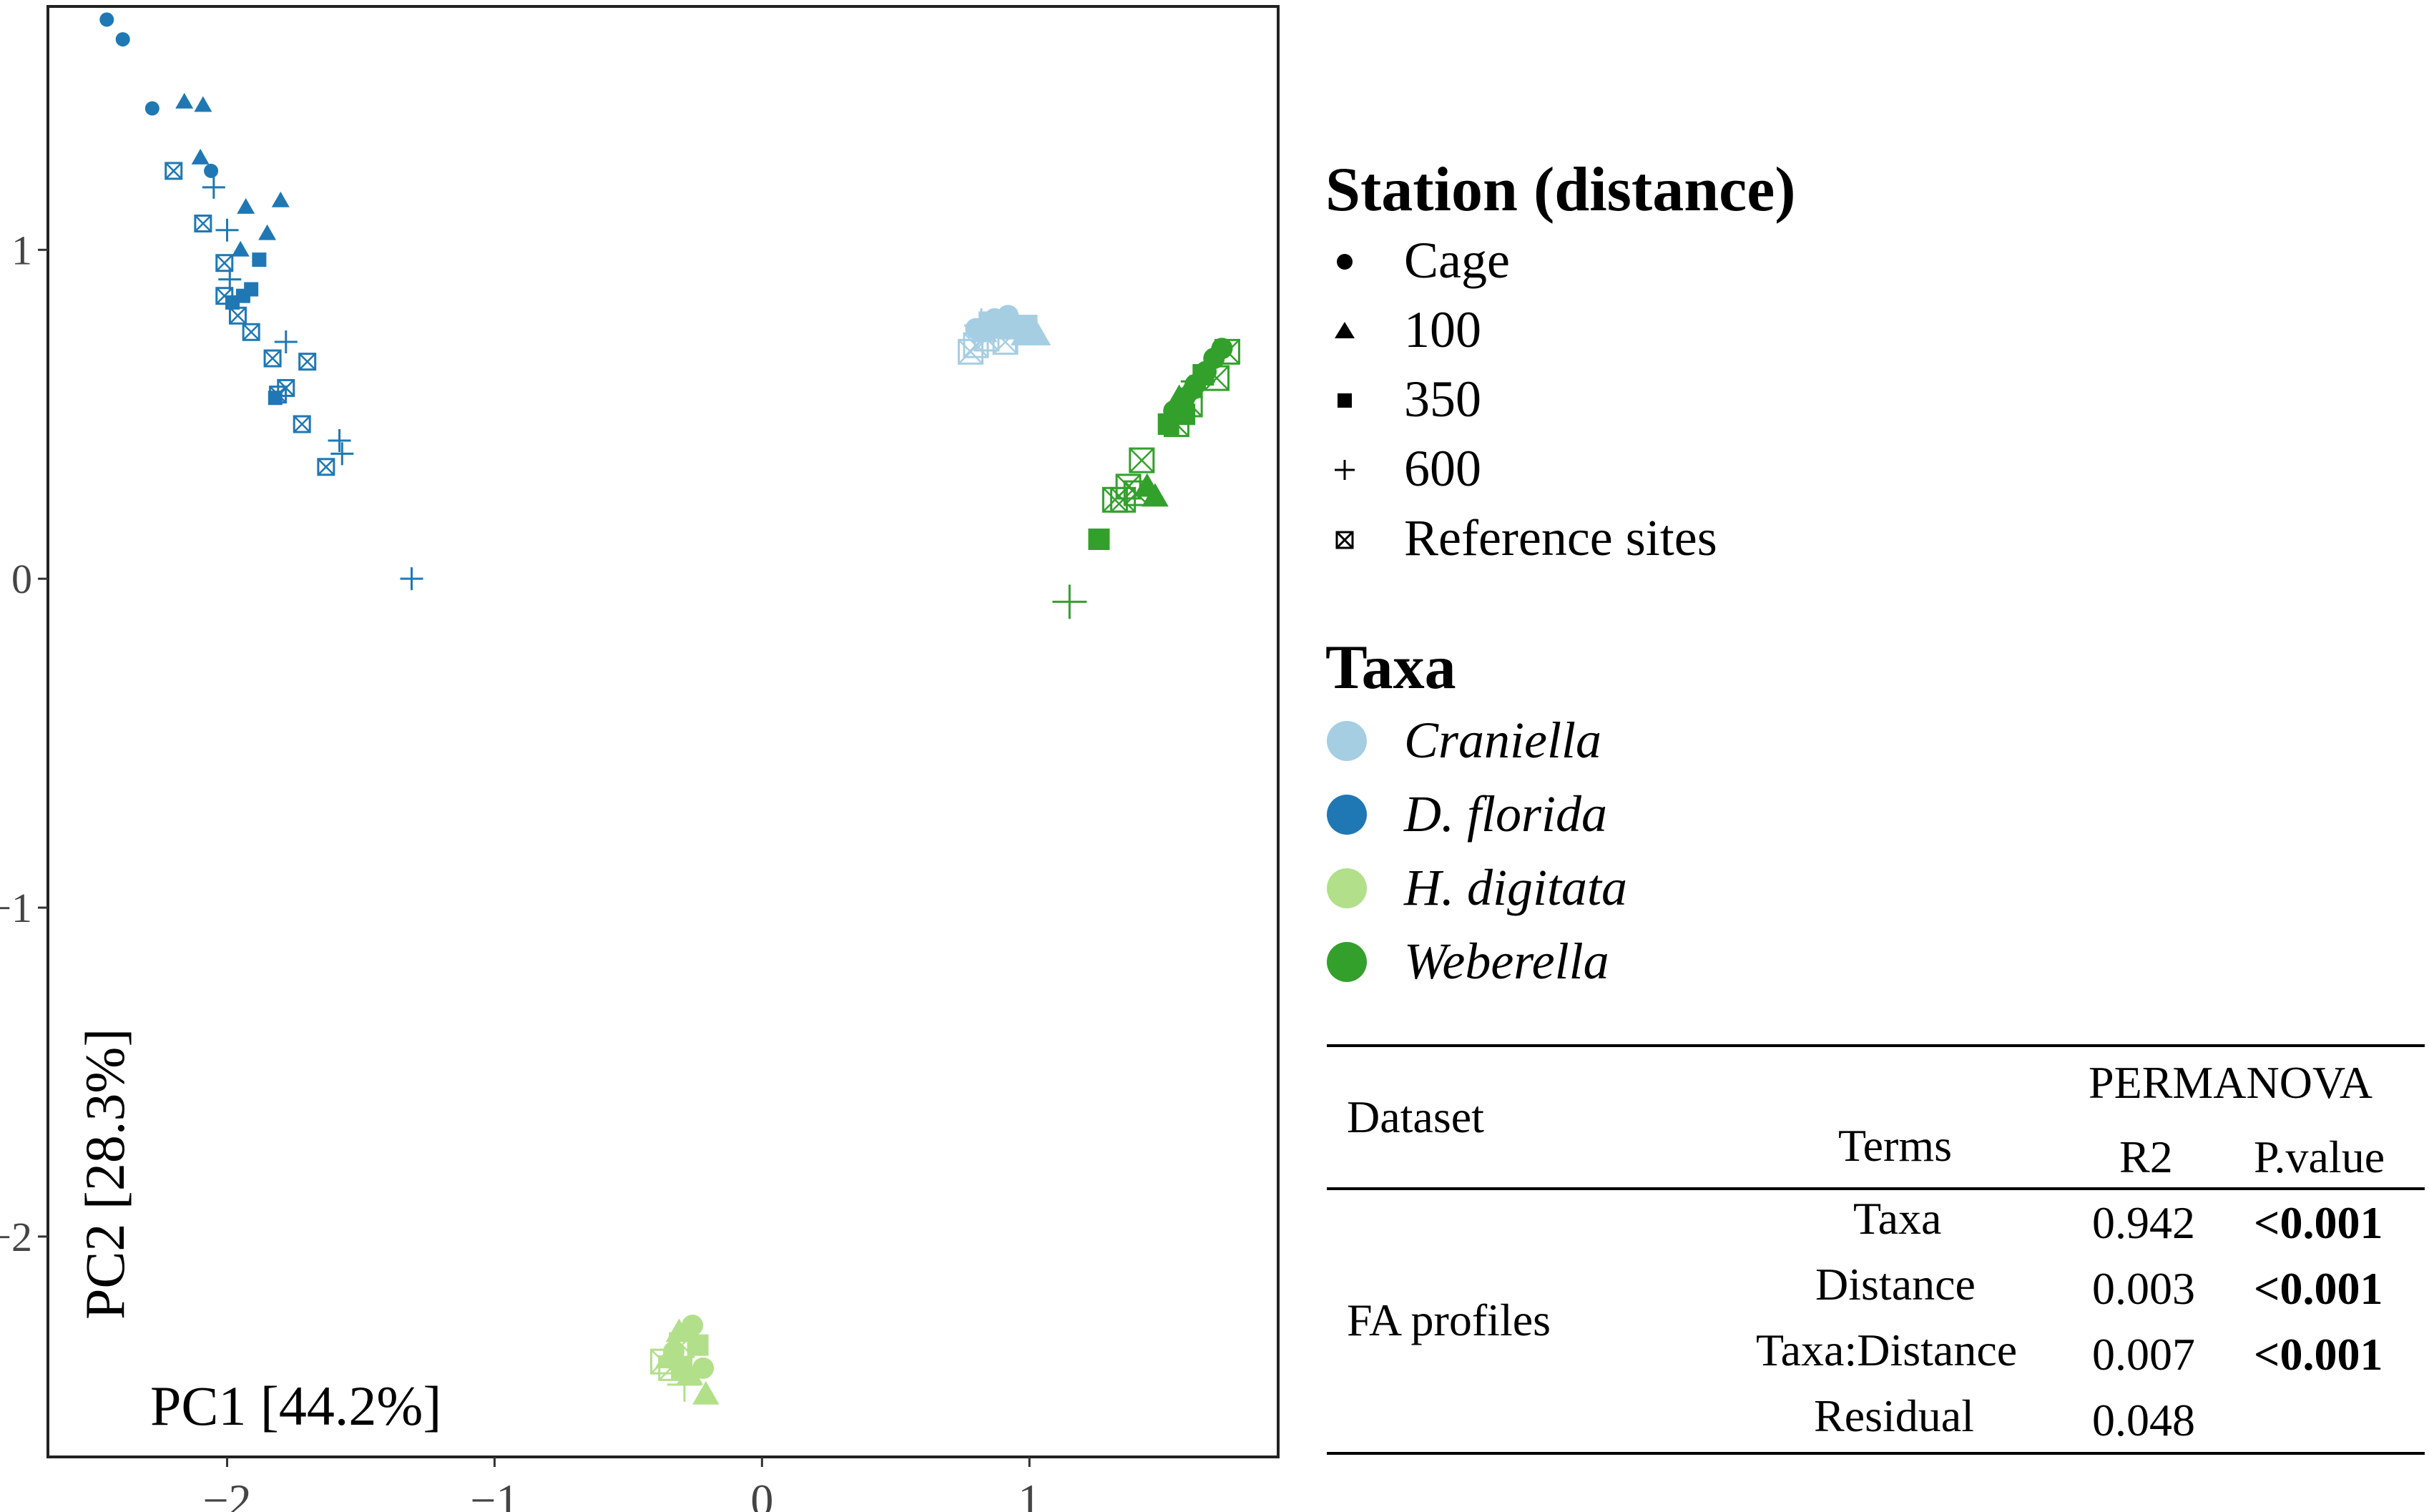  I want to click on circle-icon, so click(1346, 260).